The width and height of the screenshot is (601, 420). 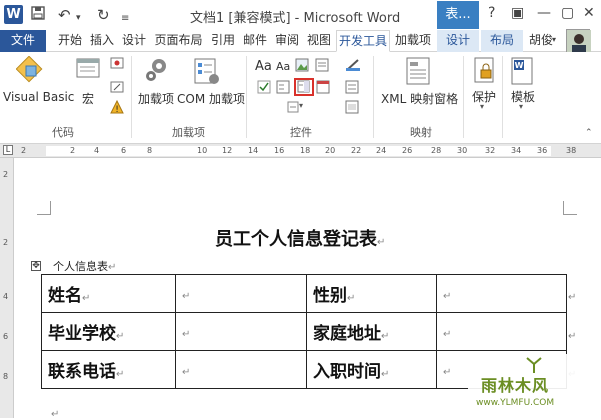 I want to click on design-mode-icon, so click(x=352, y=65).